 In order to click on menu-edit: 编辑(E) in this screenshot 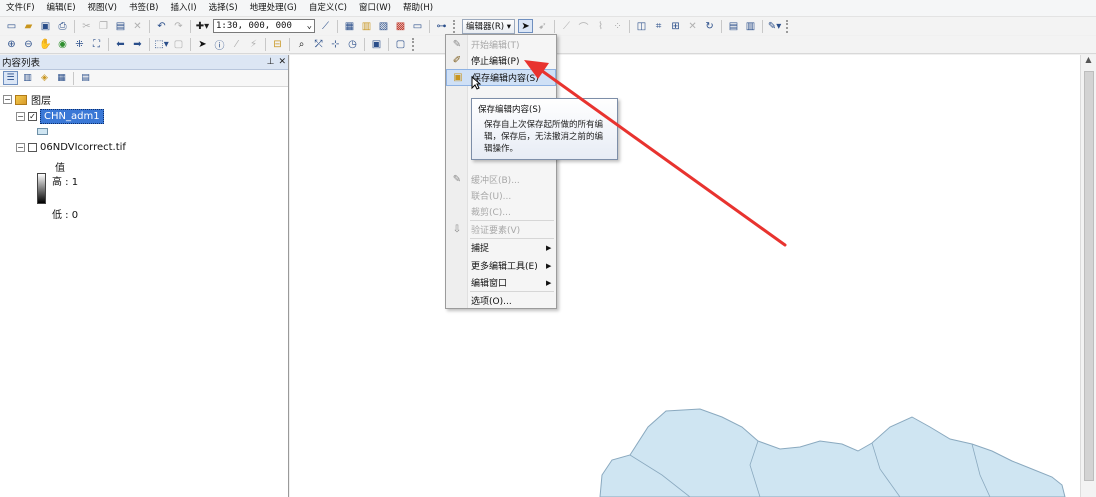, I will do `click(61, 8)`.